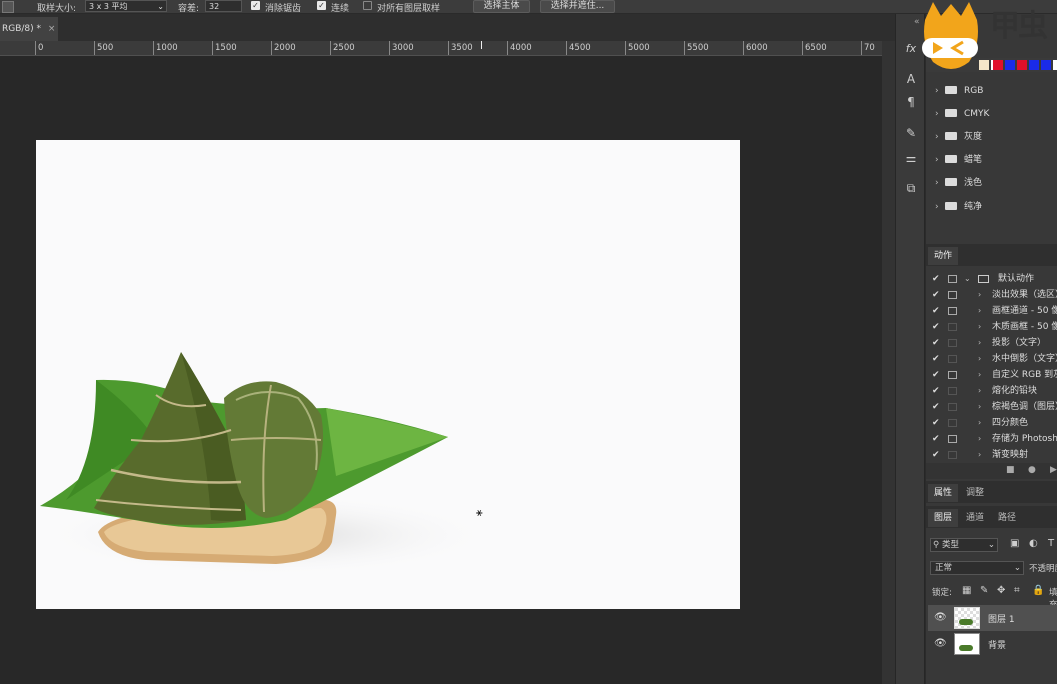 This screenshot has width=1057, height=684. Describe the element at coordinates (993, 391) in the screenshot. I see `action-item: ✔ › 熔化的铅块` at that location.